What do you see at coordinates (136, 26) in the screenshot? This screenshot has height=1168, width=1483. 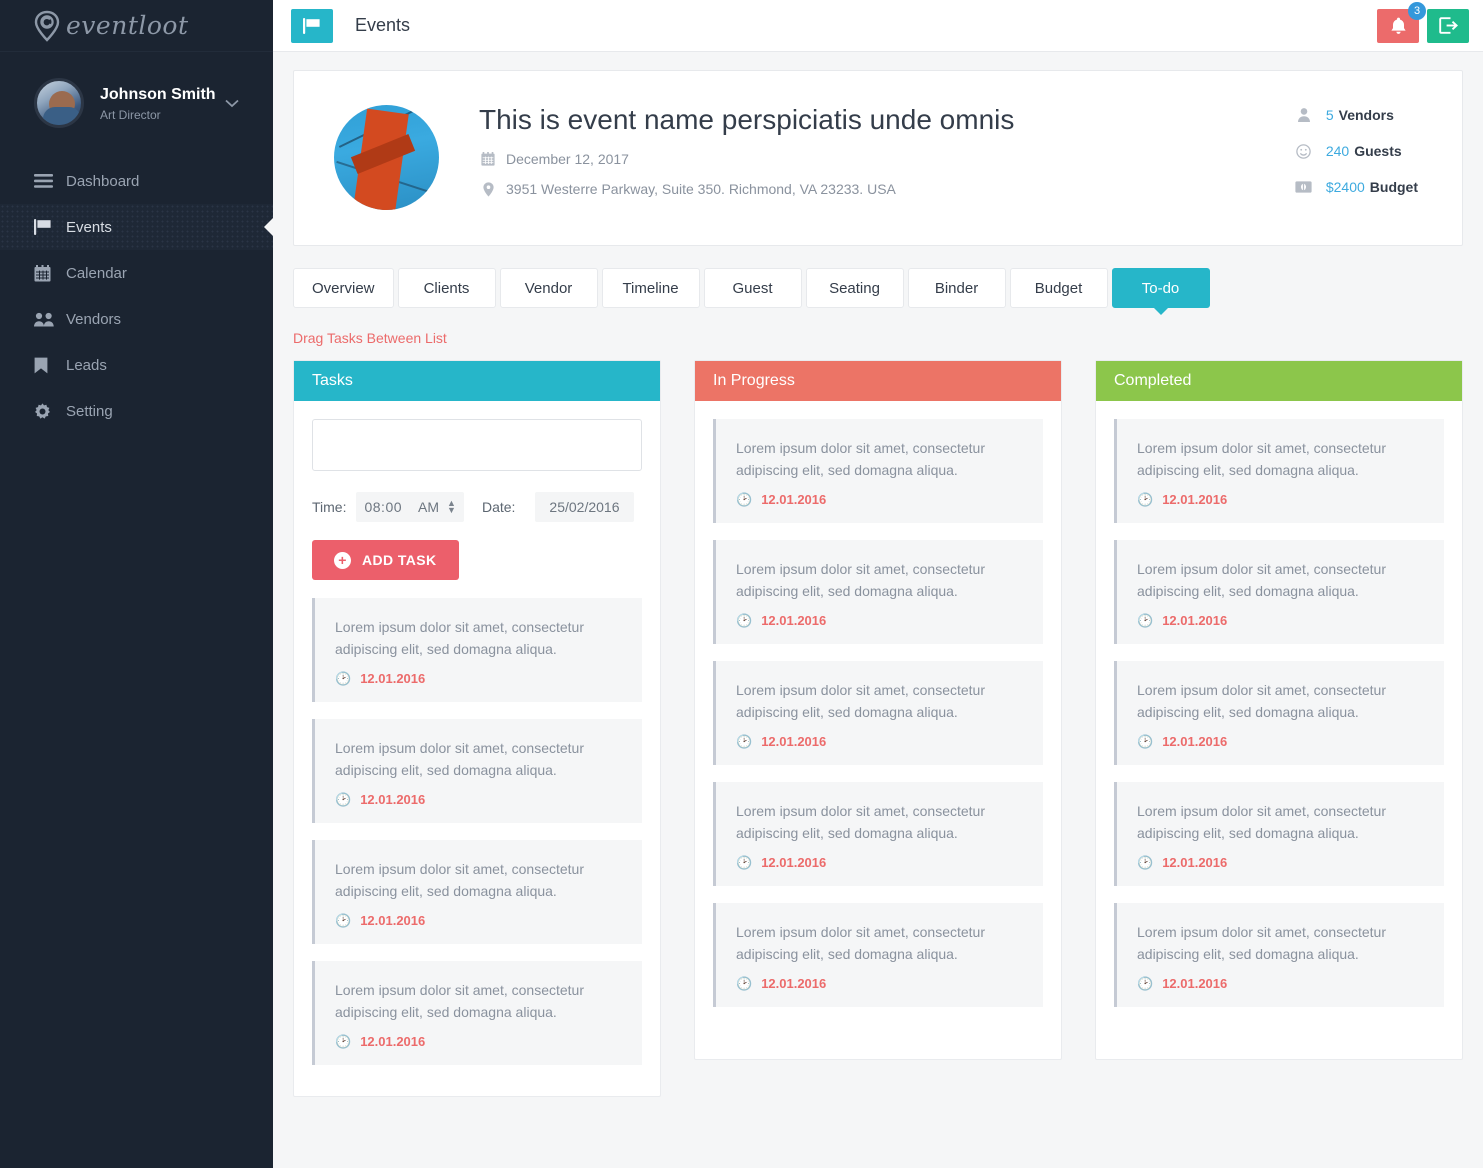 I see `brand-logo: eventloot` at bounding box center [136, 26].